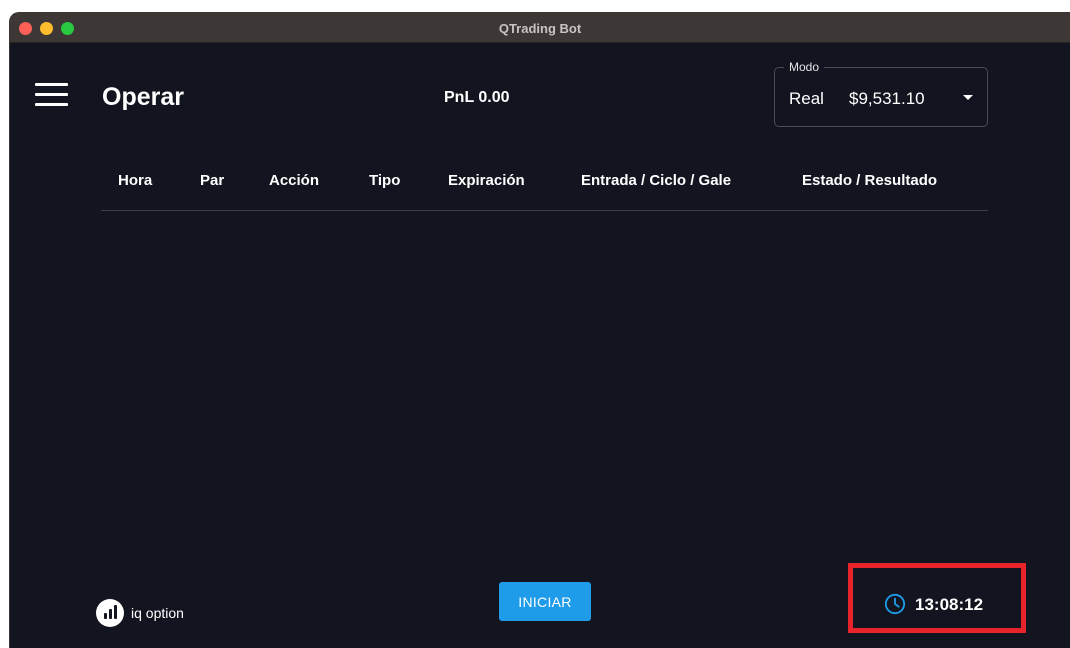  Describe the element at coordinates (385, 180) in the screenshot. I see `column-header-tipo: Tipo` at that location.